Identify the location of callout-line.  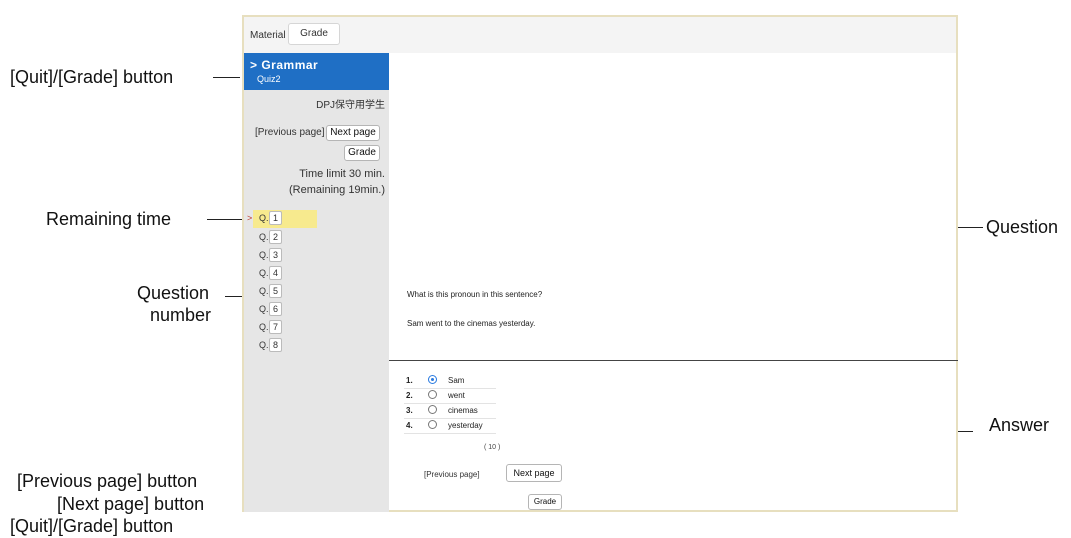
(226, 77).